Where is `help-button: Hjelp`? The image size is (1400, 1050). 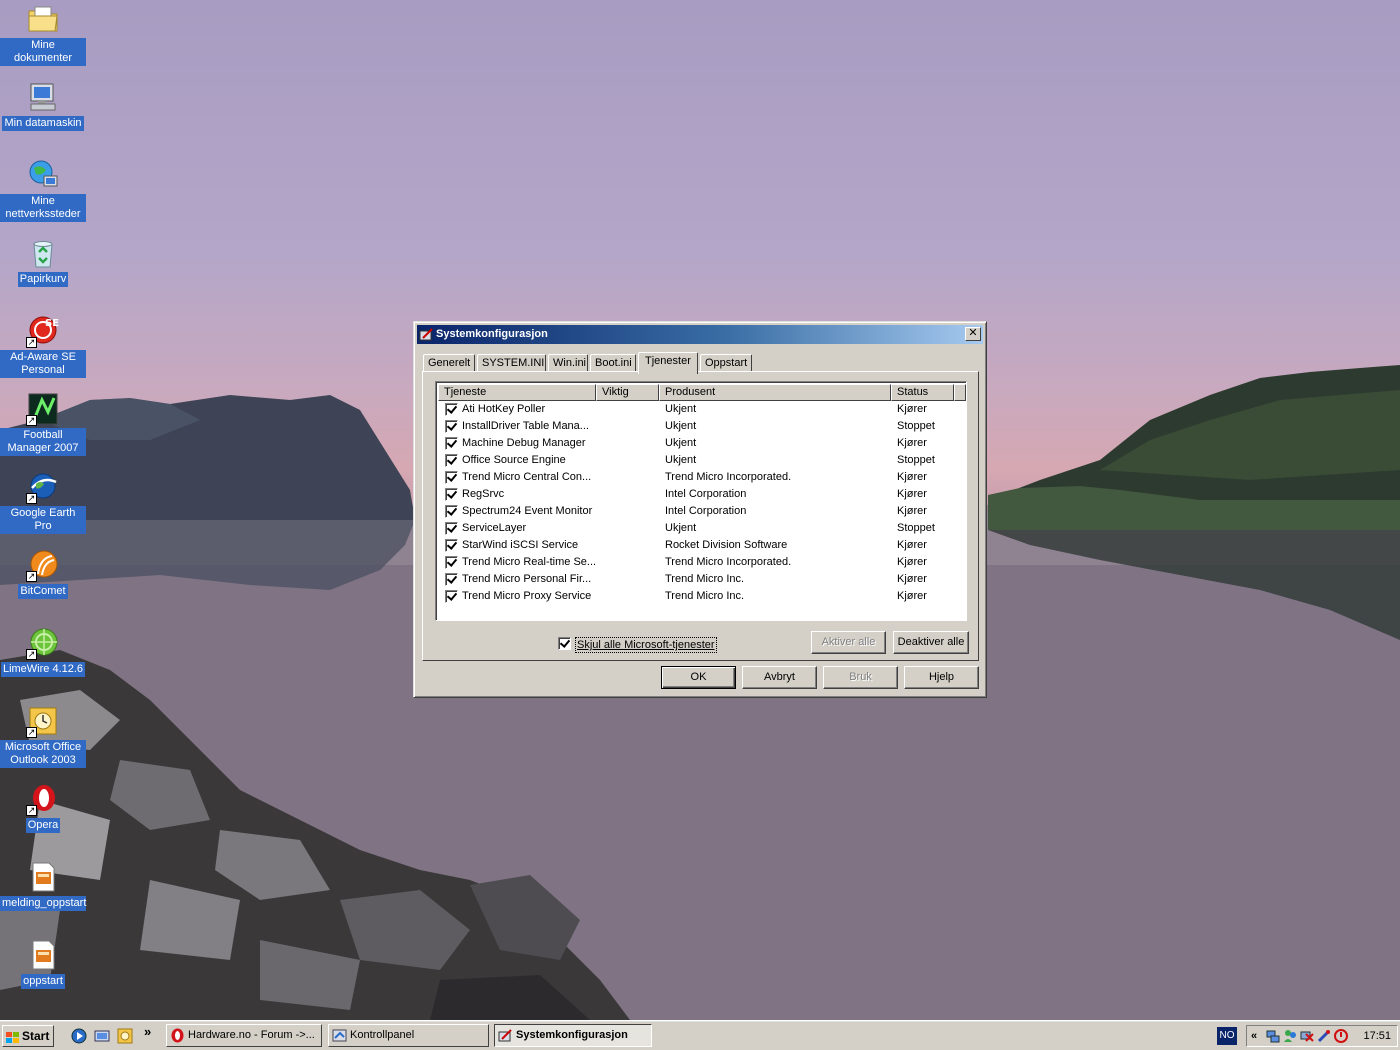
help-button: Hjelp is located at coordinates (941, 677).